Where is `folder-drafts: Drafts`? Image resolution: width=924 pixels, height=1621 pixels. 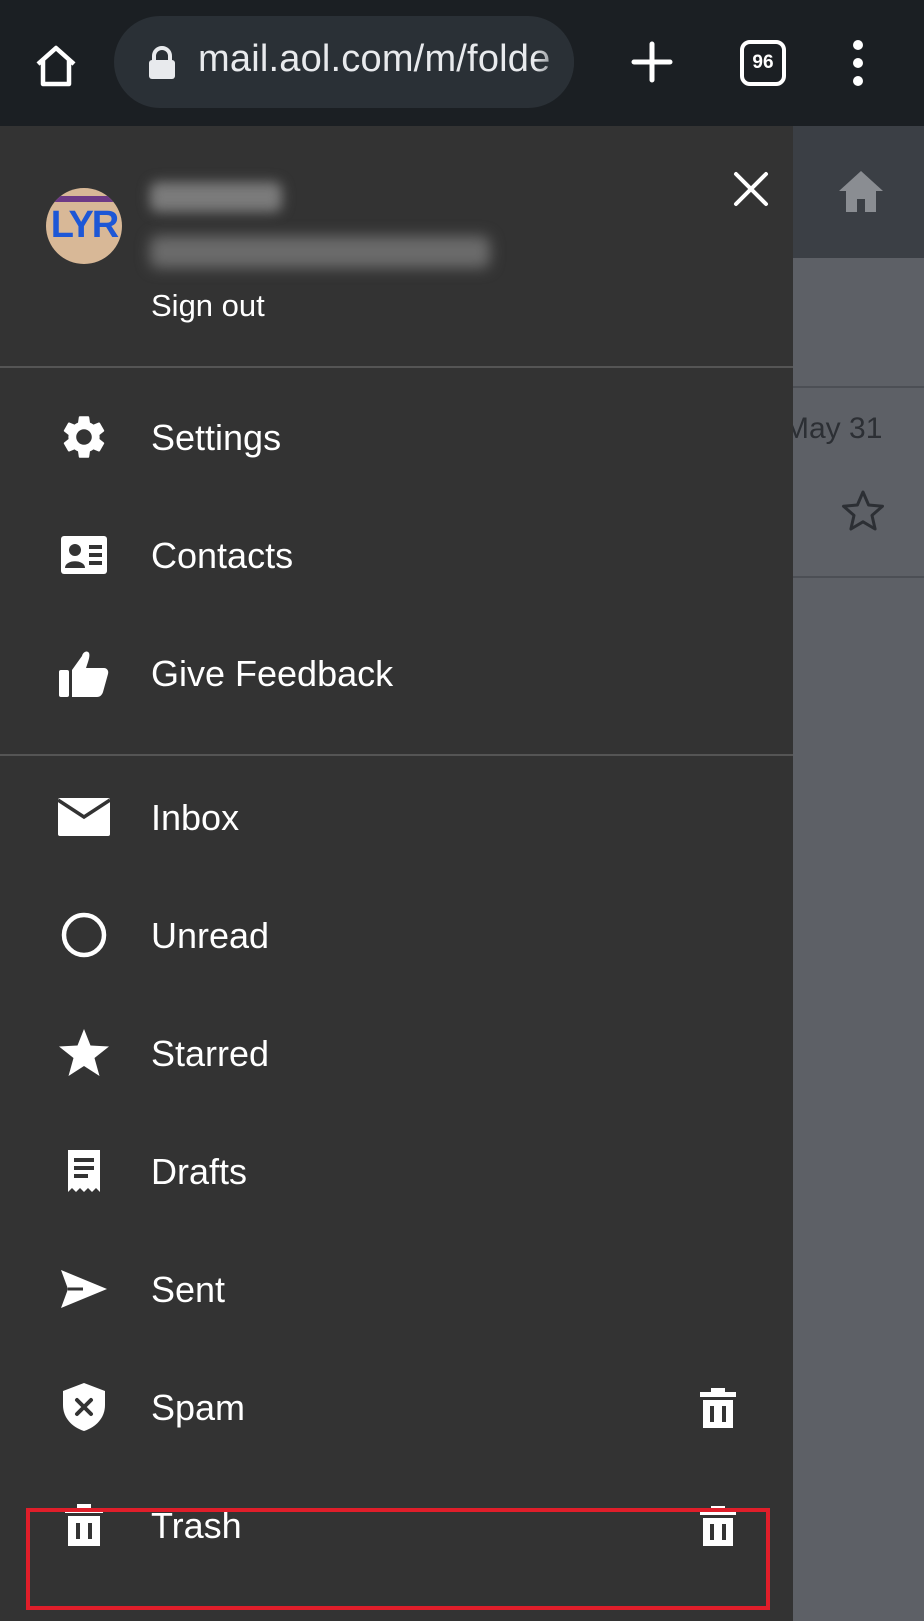
folder-drafts: Drafts is located at coordinates (396, 1171).